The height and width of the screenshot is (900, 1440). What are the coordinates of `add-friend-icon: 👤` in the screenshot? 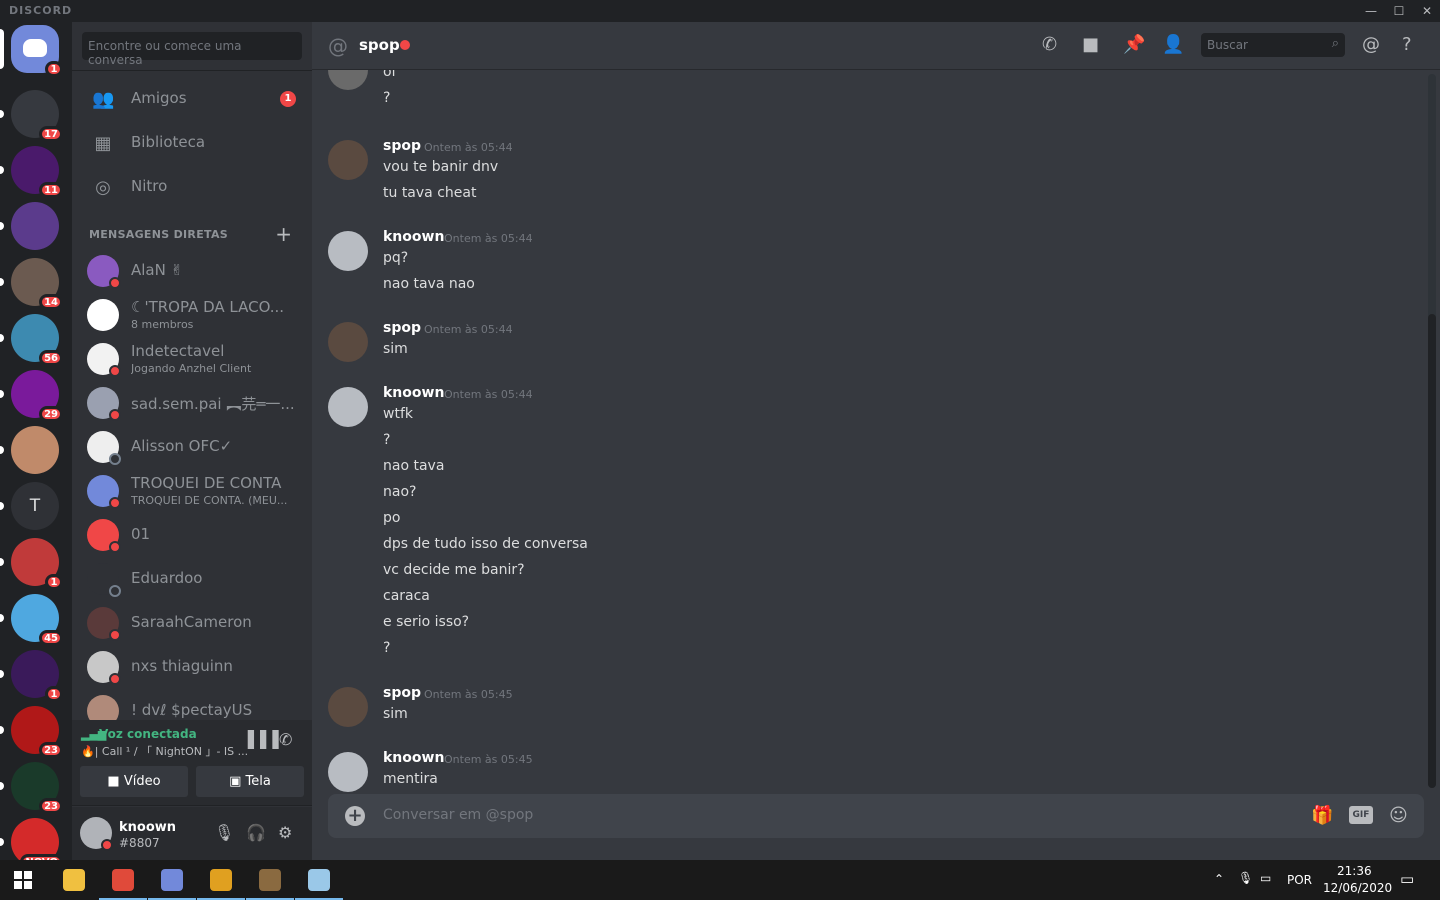 It's located at (1173, 44).